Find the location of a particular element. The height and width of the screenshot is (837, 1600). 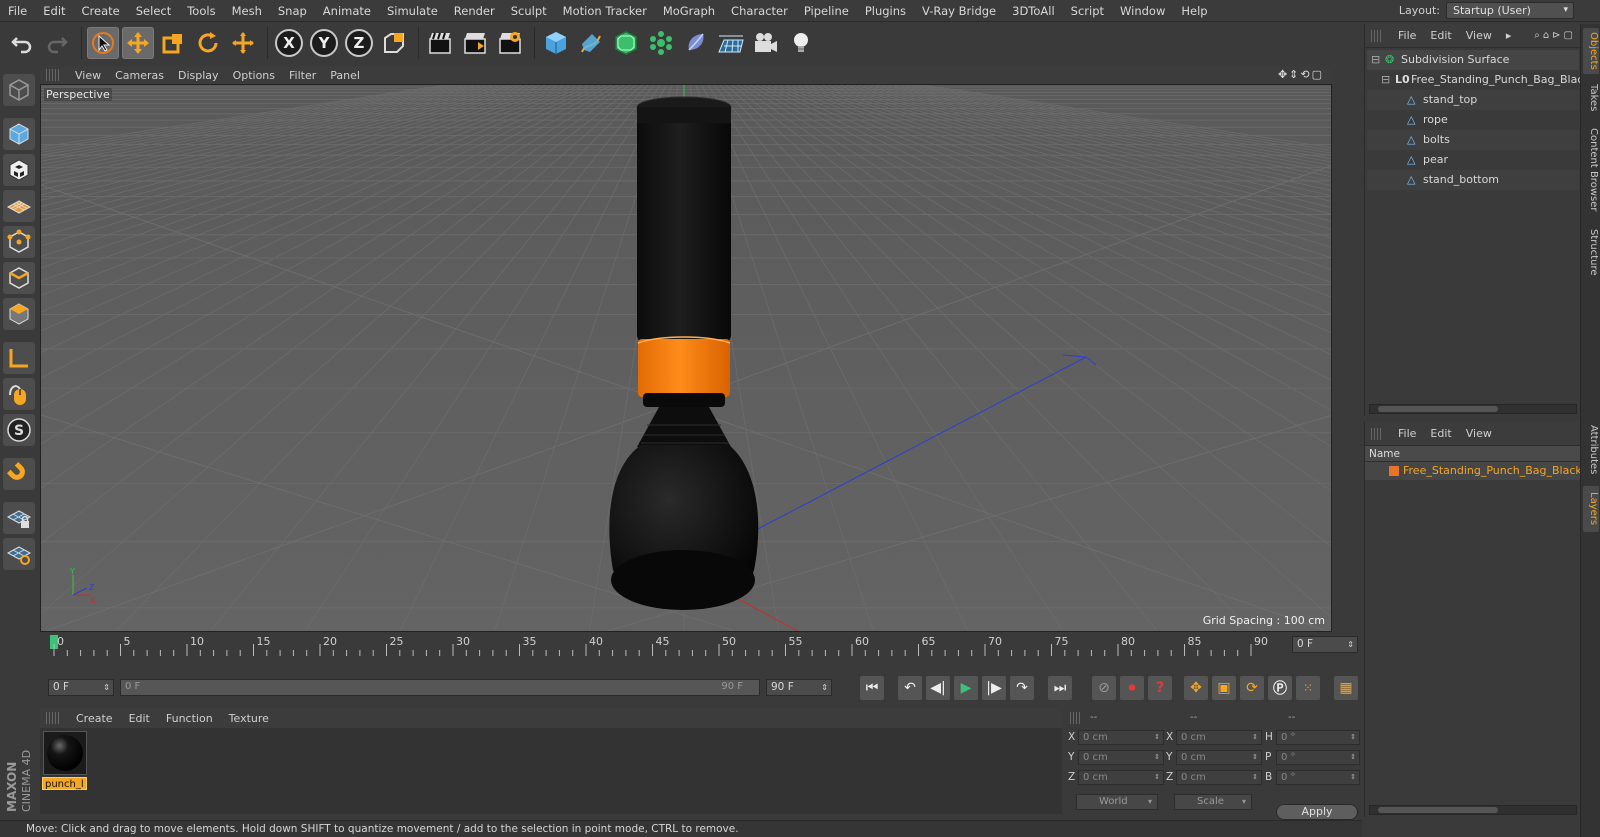

play-button: ▶ is located at coordinates (966, 688).